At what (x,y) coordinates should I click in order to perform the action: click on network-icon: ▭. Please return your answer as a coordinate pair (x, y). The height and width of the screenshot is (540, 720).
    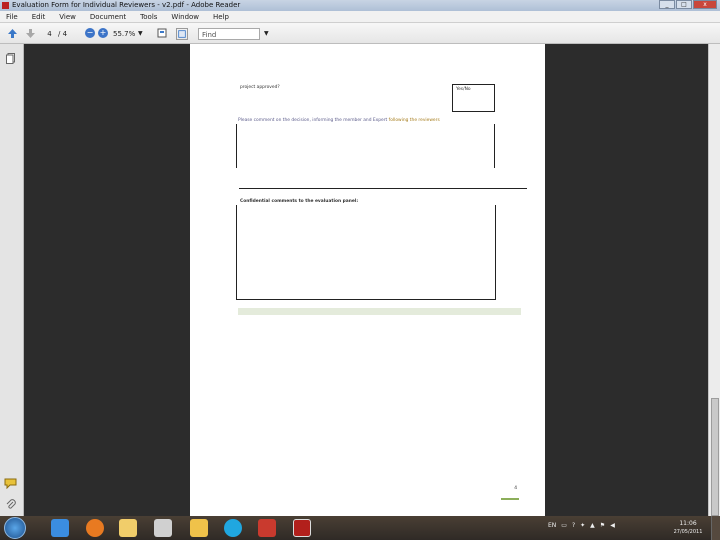
    Looking at the image, I should click on (564, 525).